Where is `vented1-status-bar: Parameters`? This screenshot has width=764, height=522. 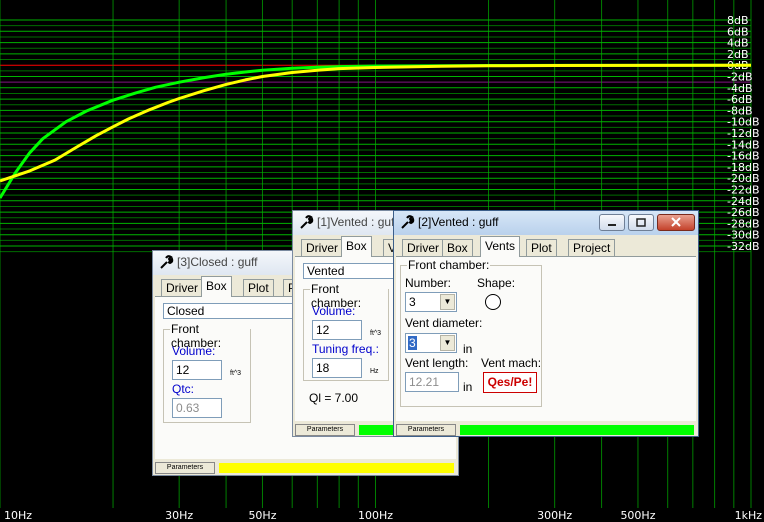 vented1-status-bar: Parameters is located at coordinates (349, 430).